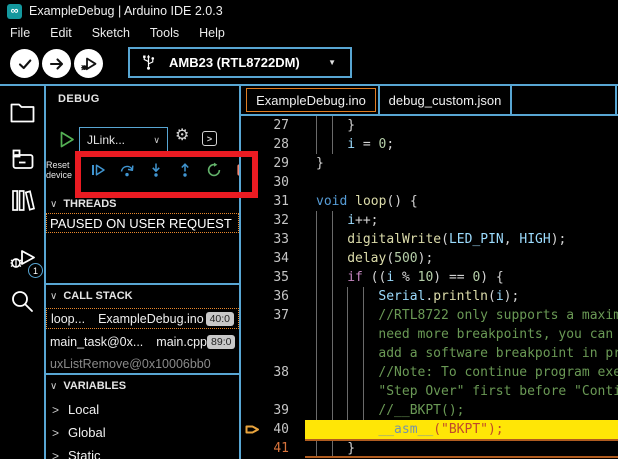 This screenshot has height=459, width=618. I want to click on board-selector: AMB23 (RTL8722DM) ▼, so click(240, 62).